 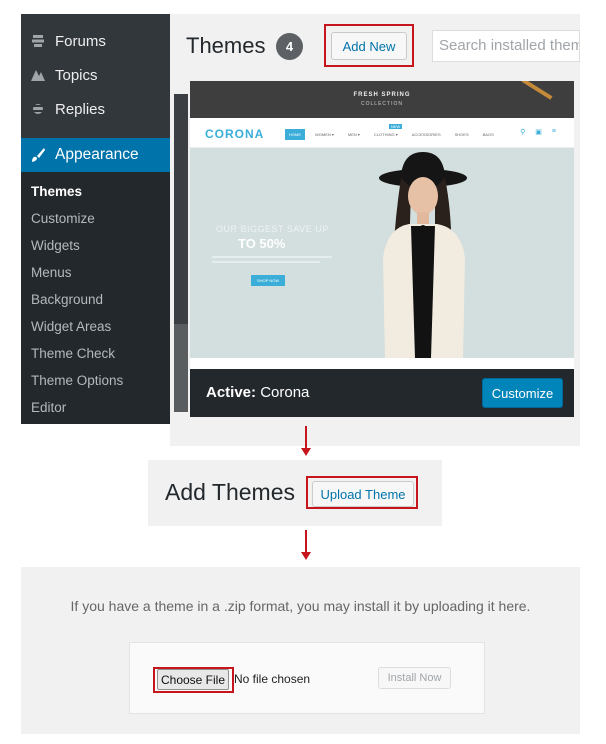 I want to click on submenu-item-theme-options: Theme Options, so click(x=77, y=380).